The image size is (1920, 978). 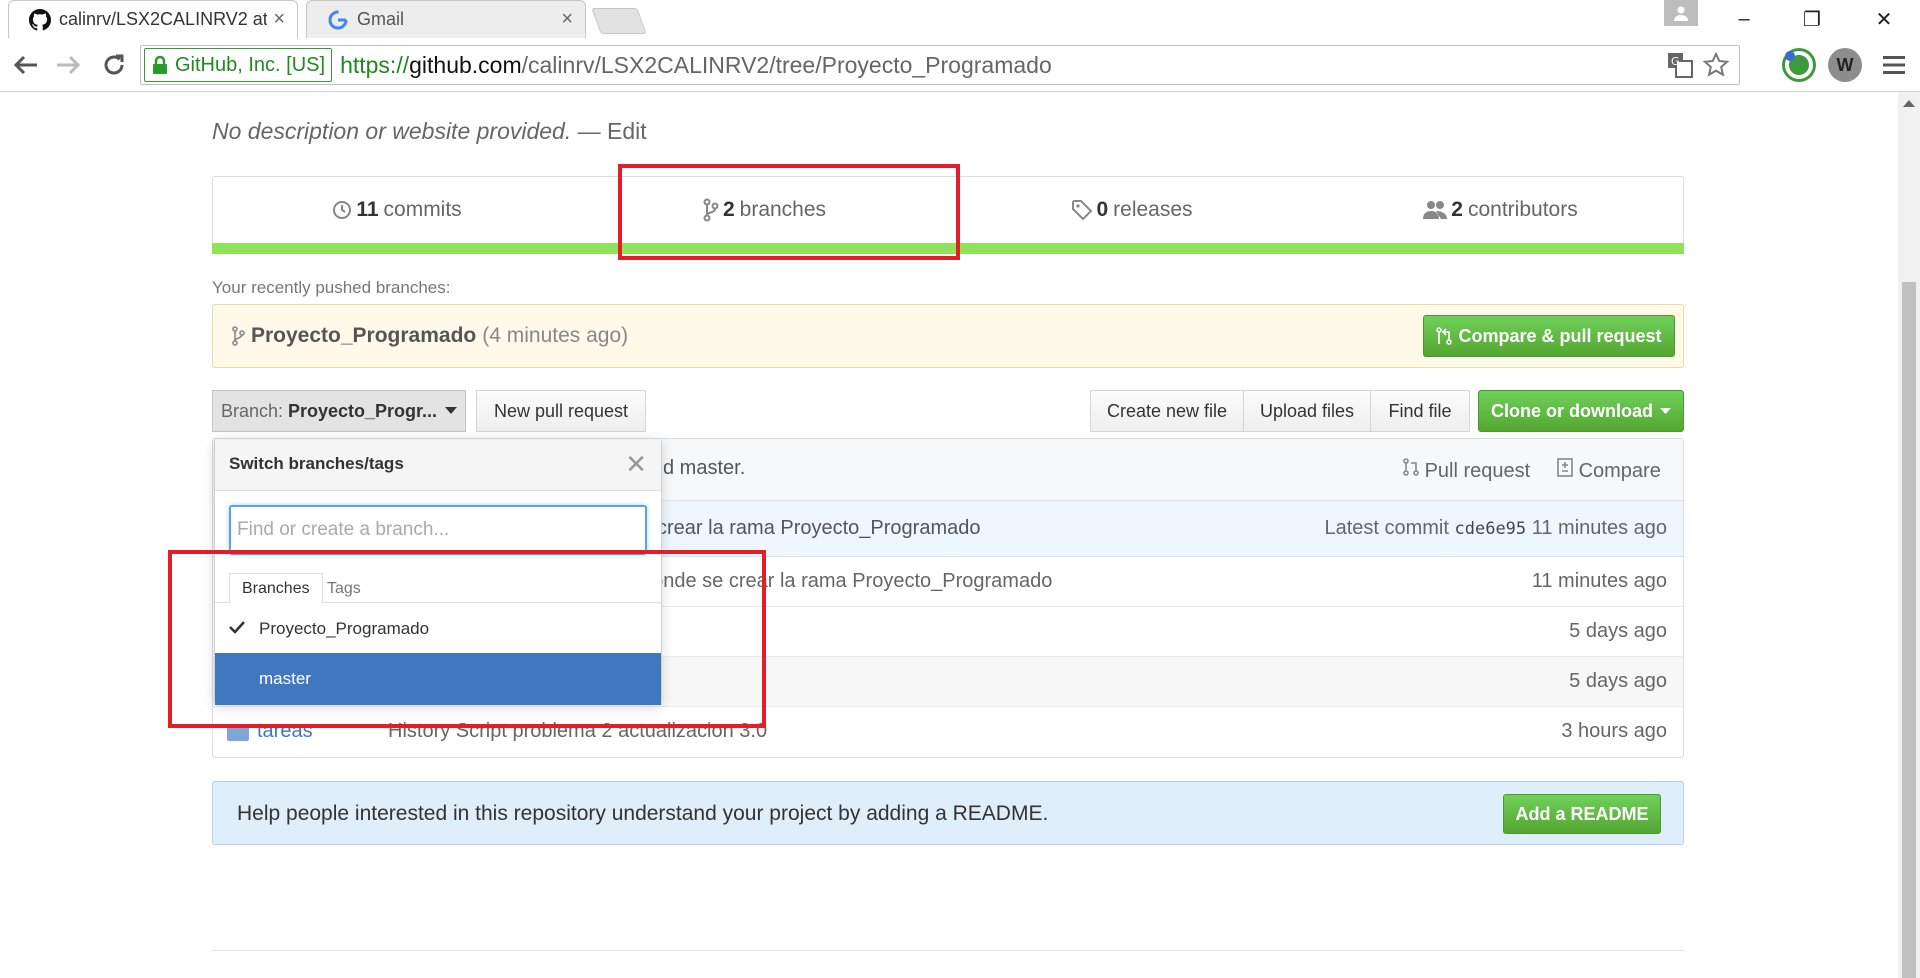 I want to click on compare-pull-request-button: Compare & pull request, so click(x=1549, y=336).